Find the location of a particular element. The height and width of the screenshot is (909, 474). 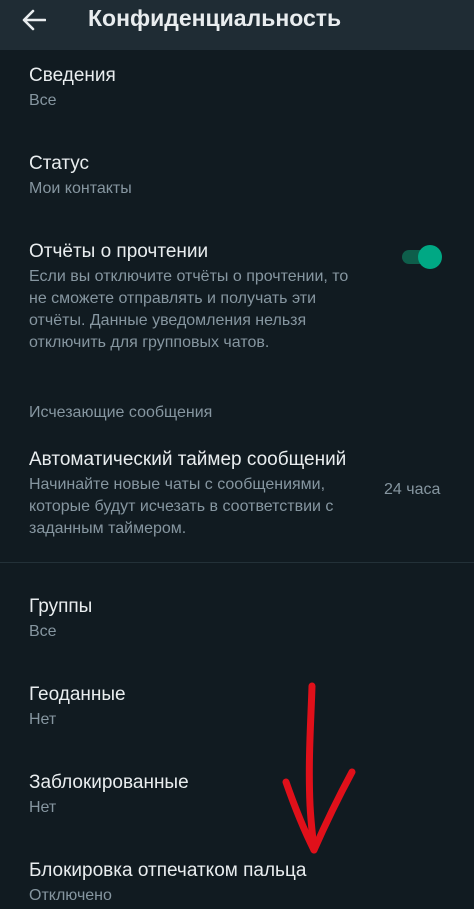

blocked-setting-title: Заблокированные is located at coordinates (109, 782).